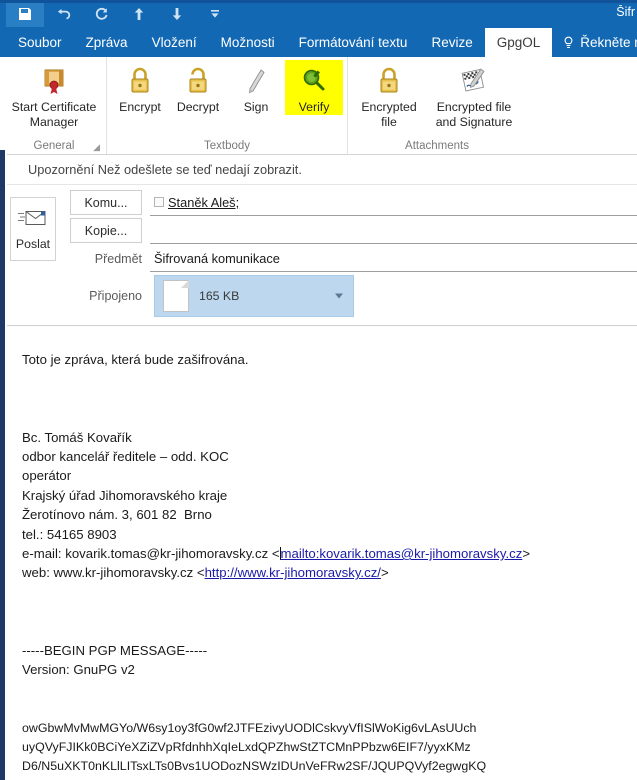  I want to click on signed-file-icon, so click(474, 81).